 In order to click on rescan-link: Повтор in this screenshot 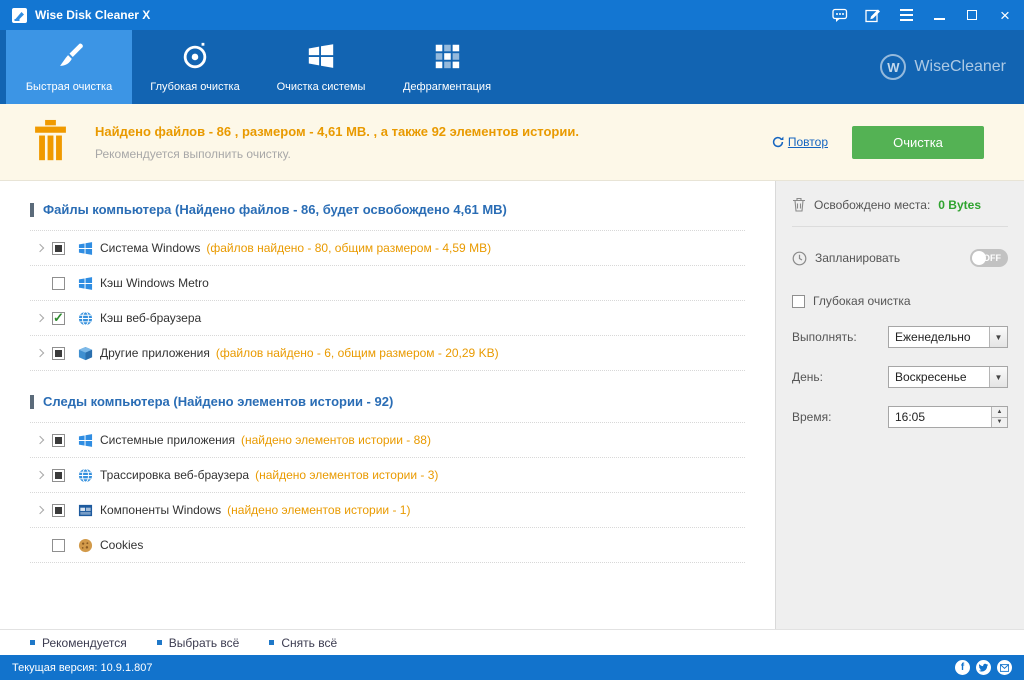, I will do `click(800, 142)`.